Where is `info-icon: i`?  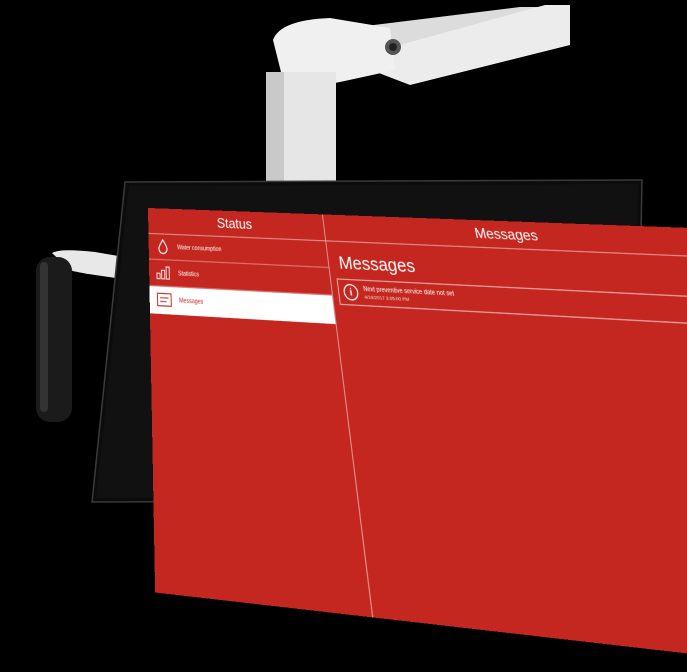 info-icon: i is located at coordinates (351, 292).